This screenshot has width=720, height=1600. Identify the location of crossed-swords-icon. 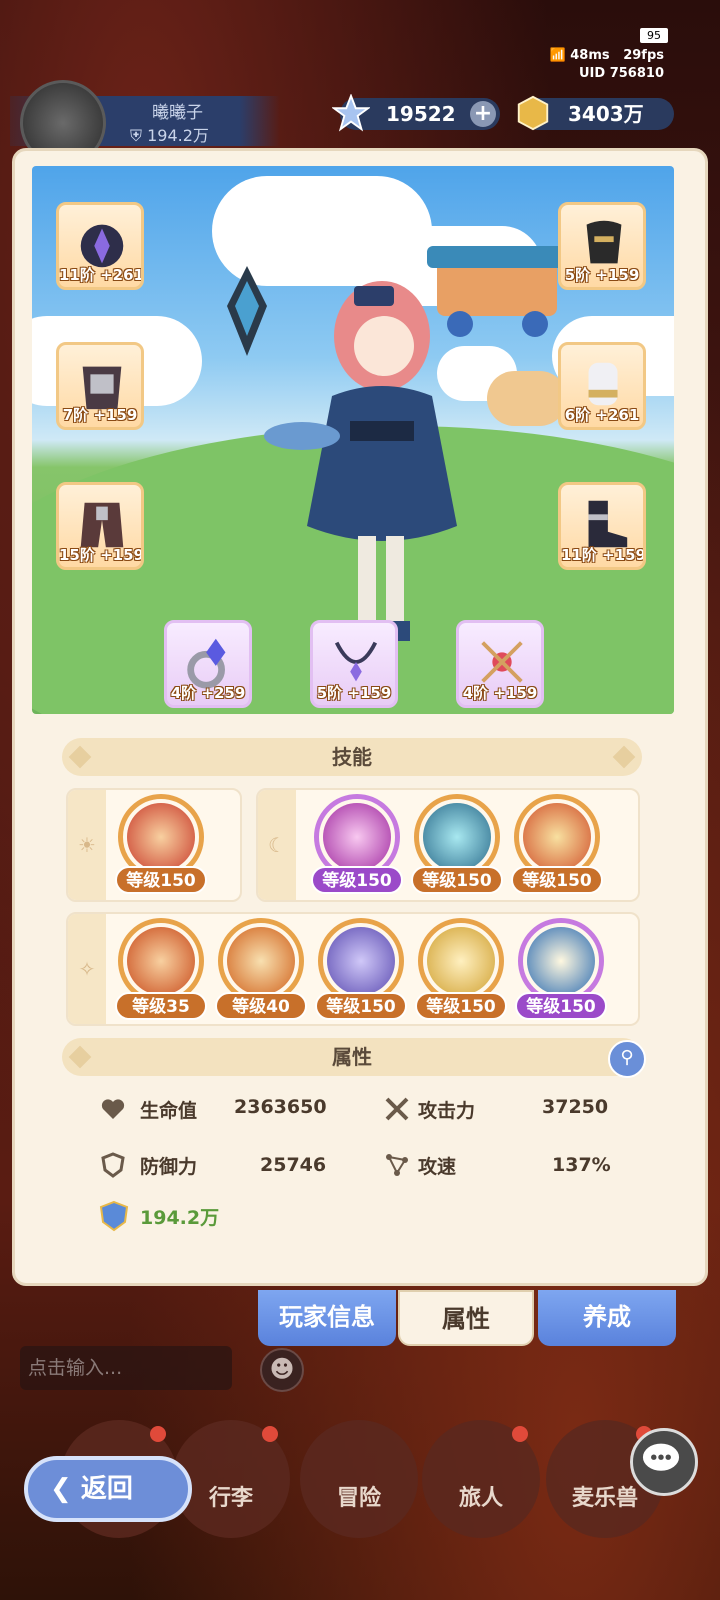
(397, 1109).